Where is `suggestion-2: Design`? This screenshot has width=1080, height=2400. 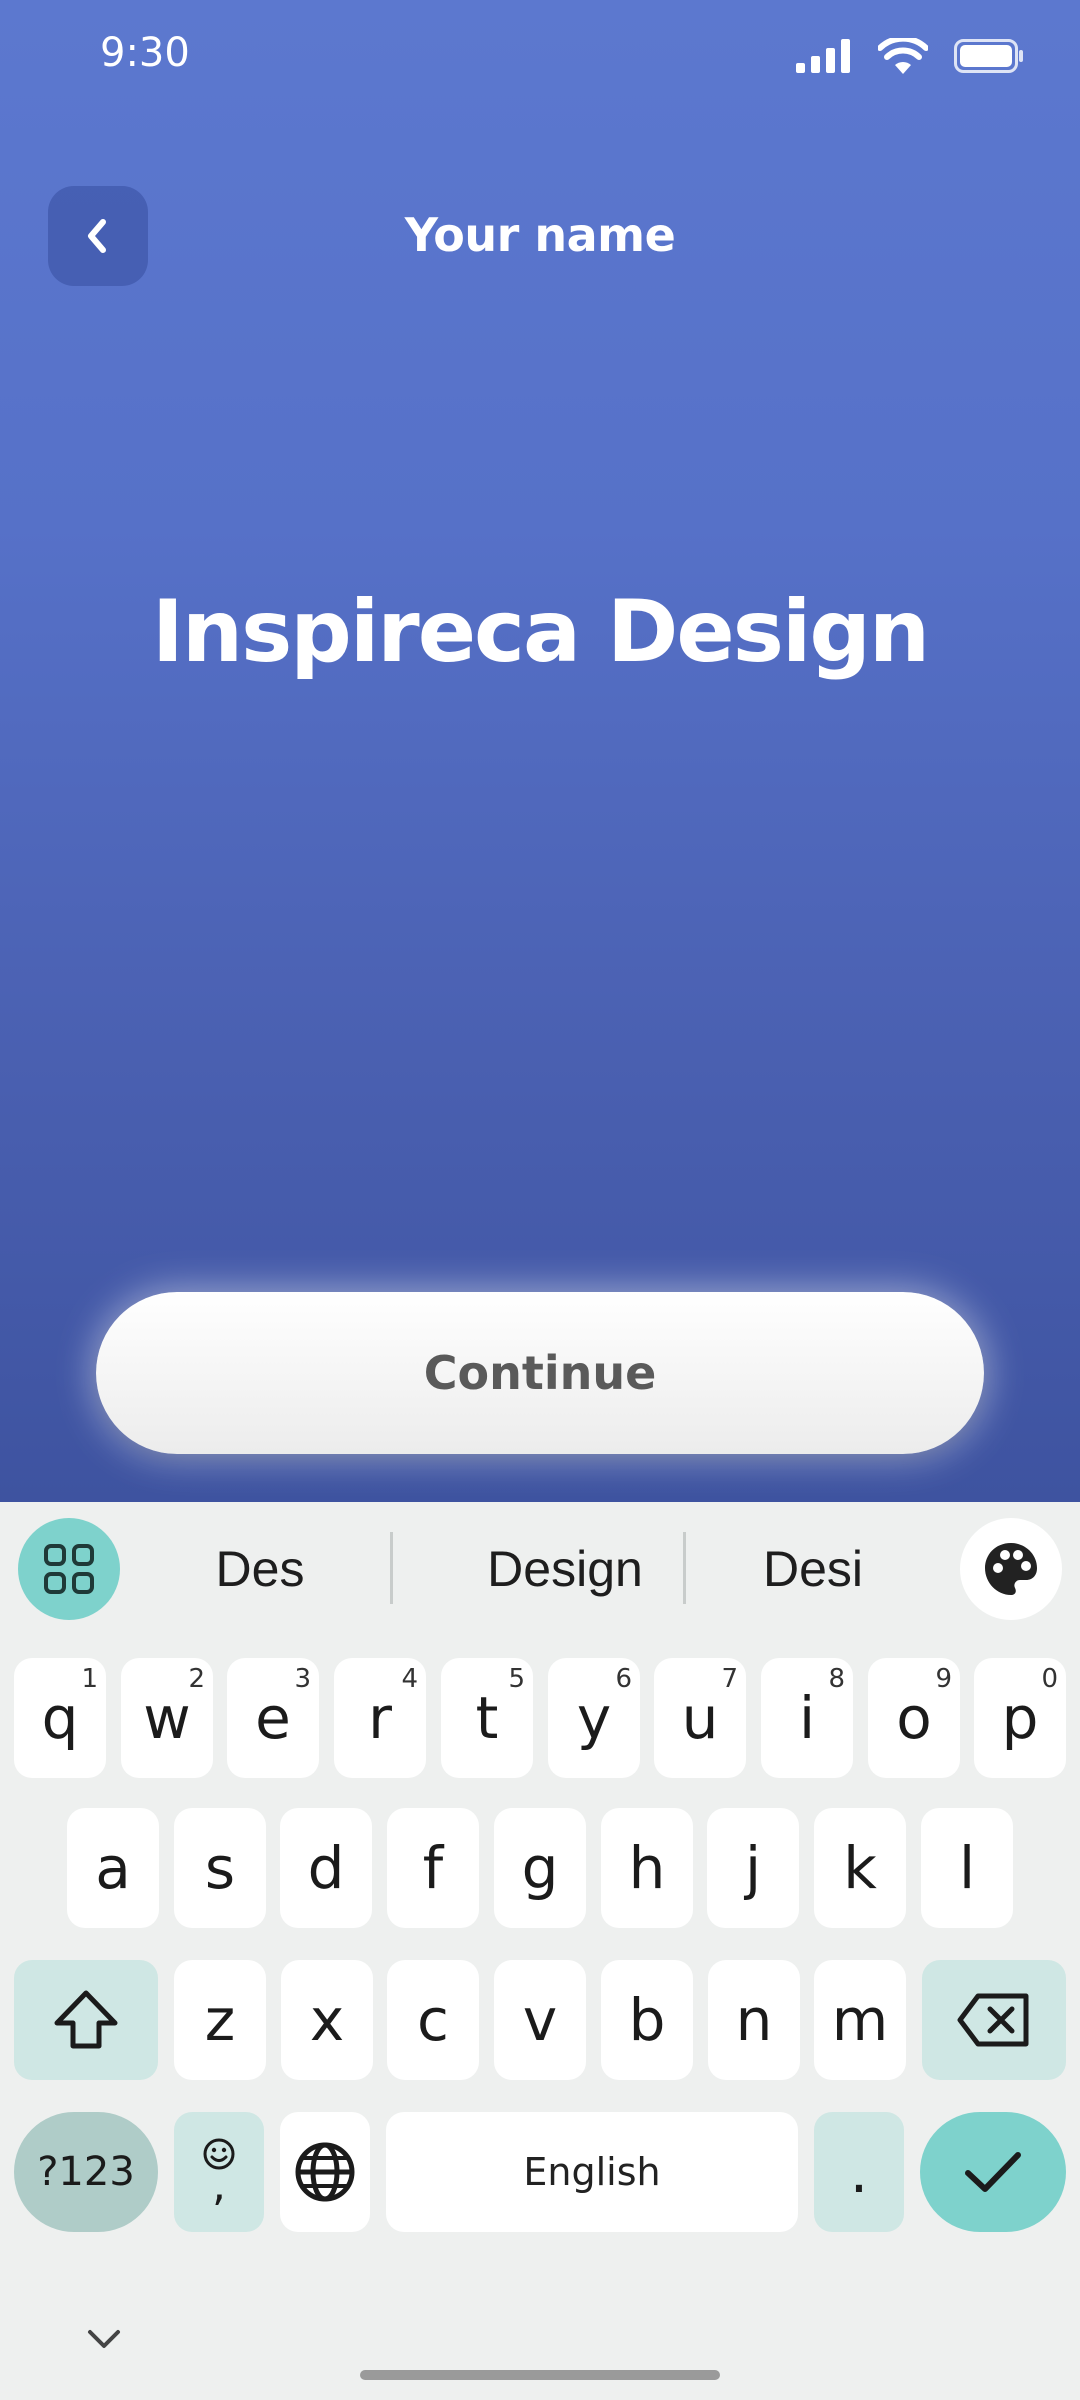
suggestion-2: Design is located at coordinates (565, 1570).